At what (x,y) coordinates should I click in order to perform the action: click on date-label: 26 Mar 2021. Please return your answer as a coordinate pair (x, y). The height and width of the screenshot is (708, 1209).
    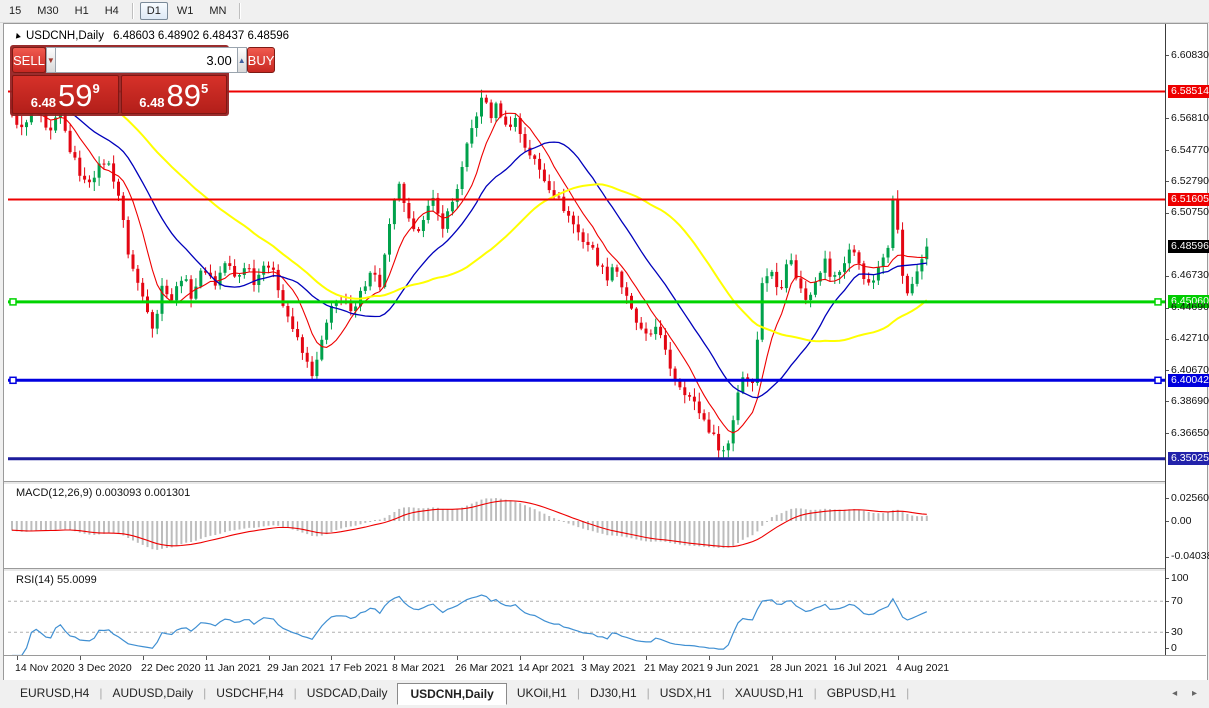
    Looking at the image, I should click on (484, 668).